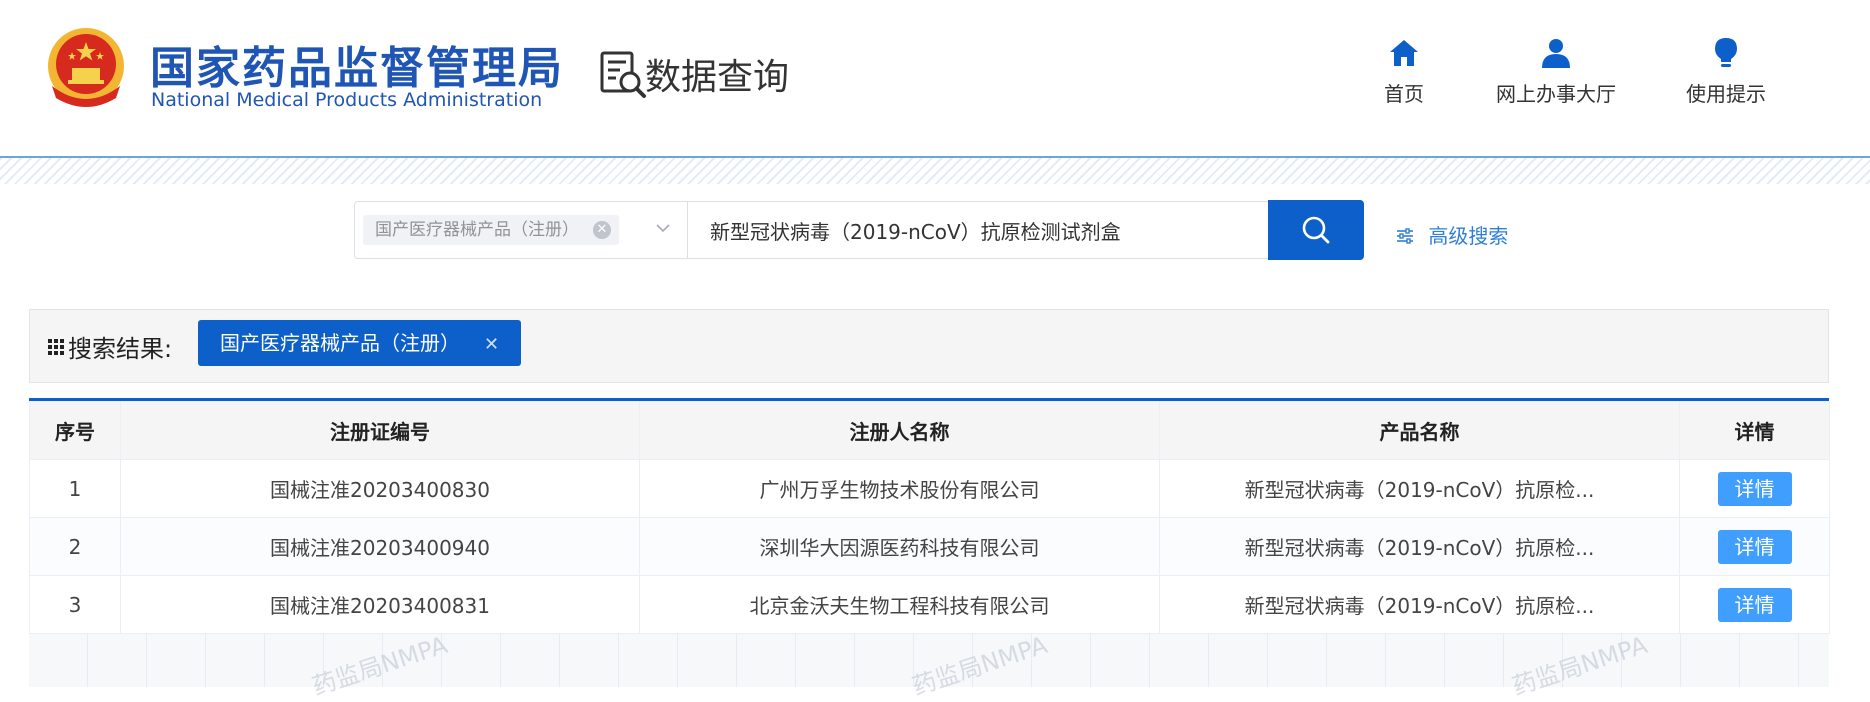 The height and width of the screenshot is (702, 1870). Describe the element at coordinates (623, 74) in the screenshot. I see `data-query-icon` at that location.